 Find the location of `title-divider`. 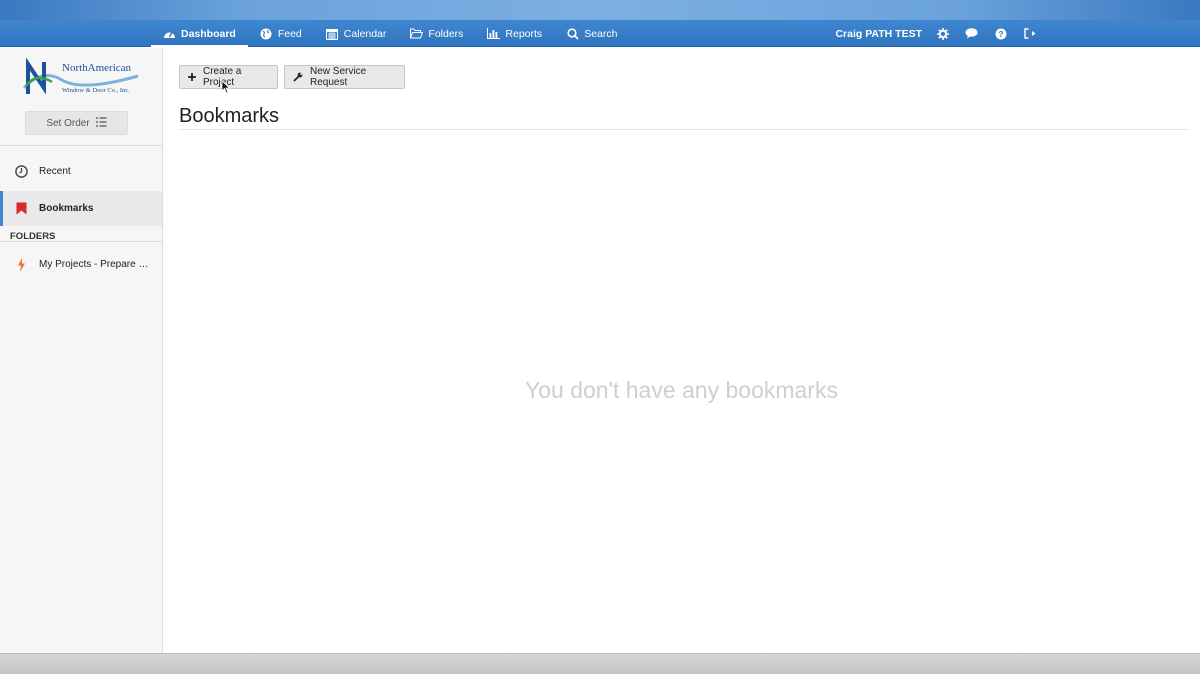

title-divider is located at coordinates (684, 129).